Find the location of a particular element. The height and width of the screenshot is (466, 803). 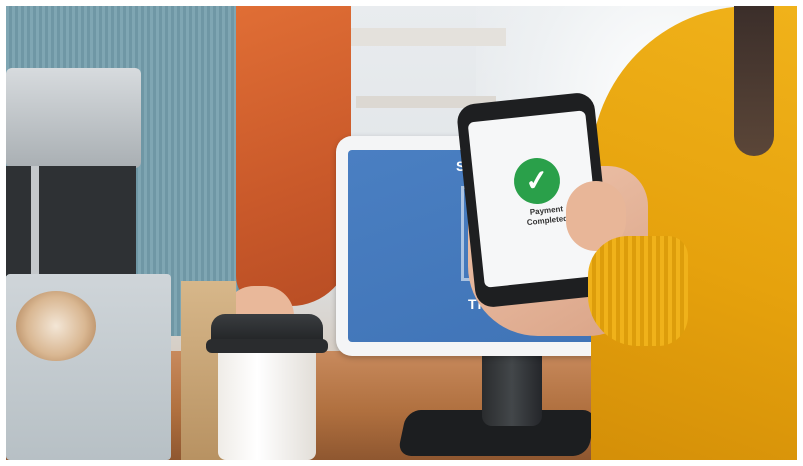

latte-art-image is located at coordinates (56, 326).